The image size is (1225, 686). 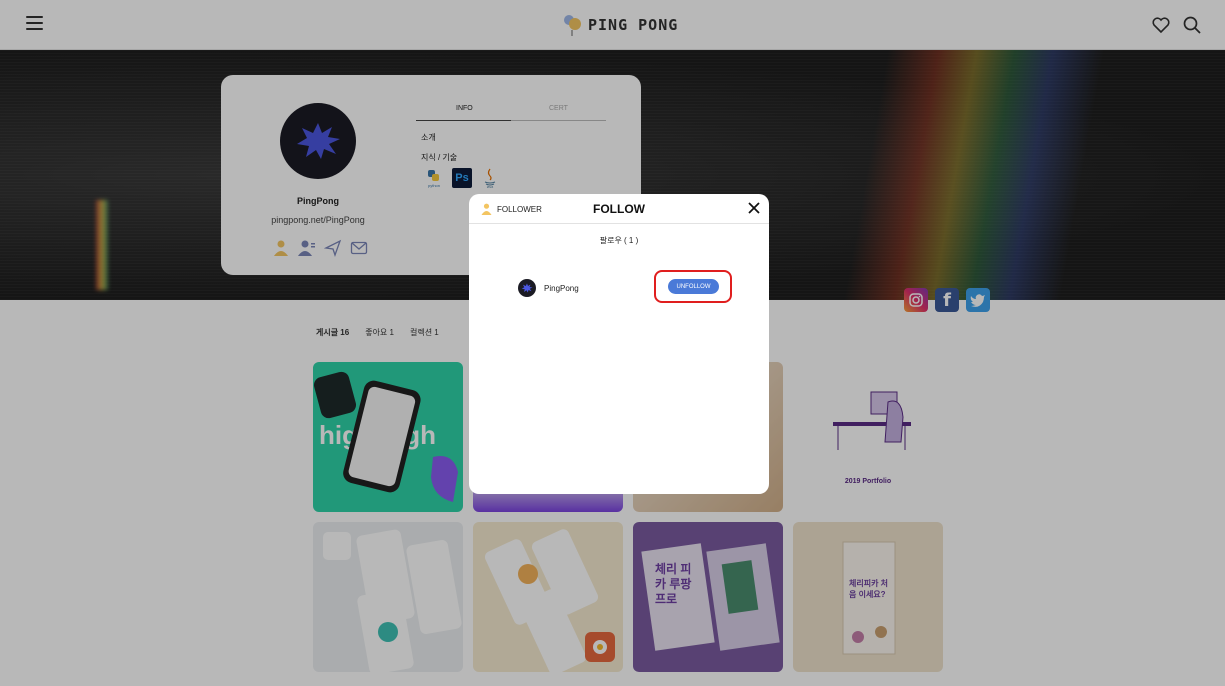 I want to click on follower-row: PingPong, so click(x=548, y=288).